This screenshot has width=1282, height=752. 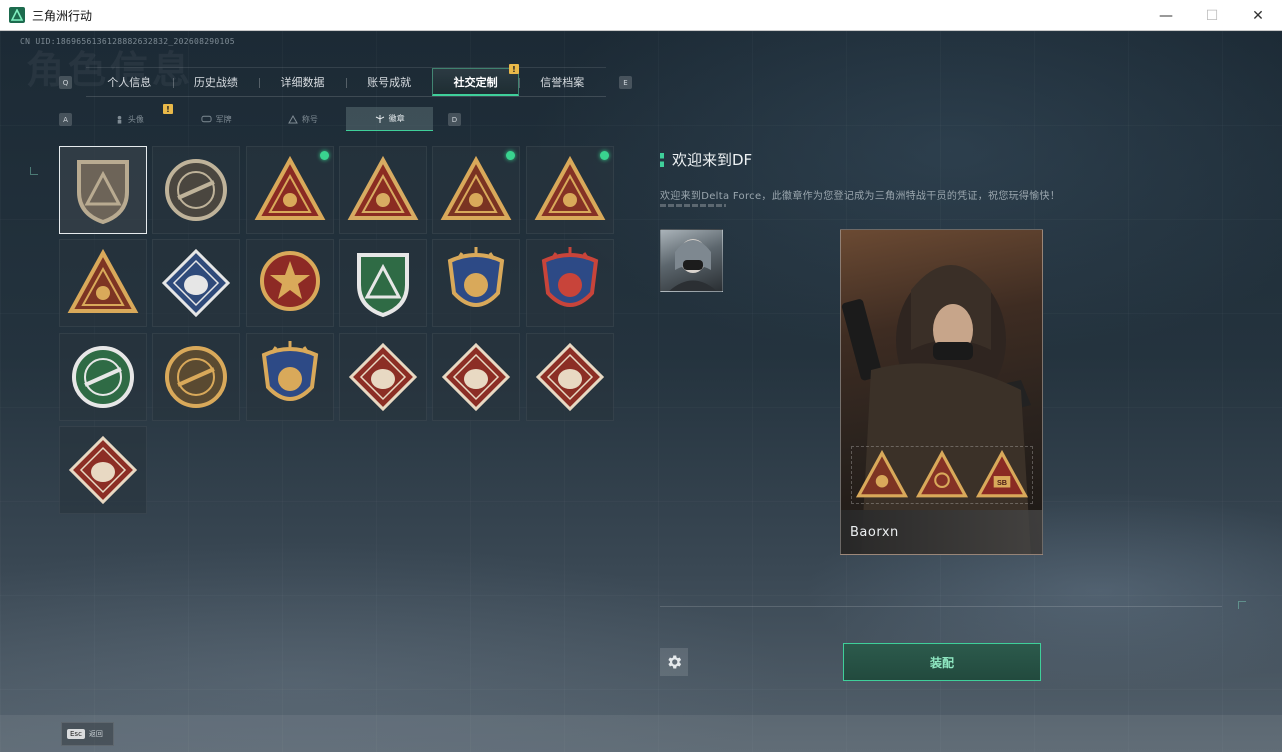 I want to click on tab-prev-key: Q, so click(x=65, y=82).